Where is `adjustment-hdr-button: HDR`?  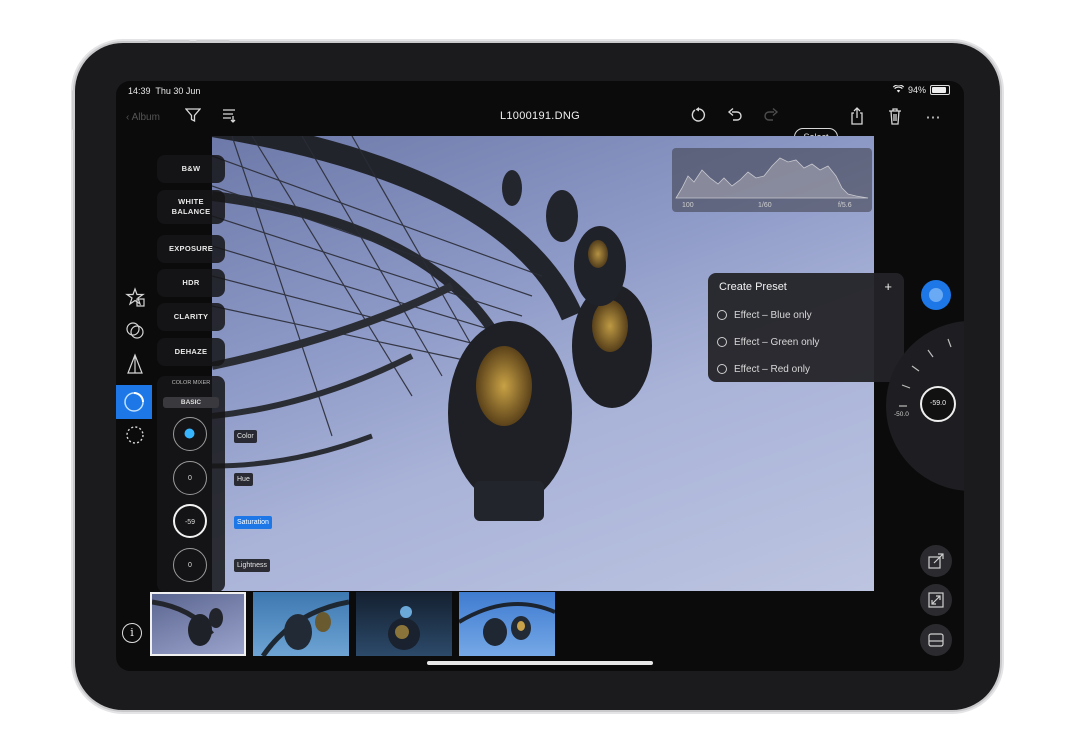
adjustment-hdr-button: HDR is located at coordinates (191, 283).